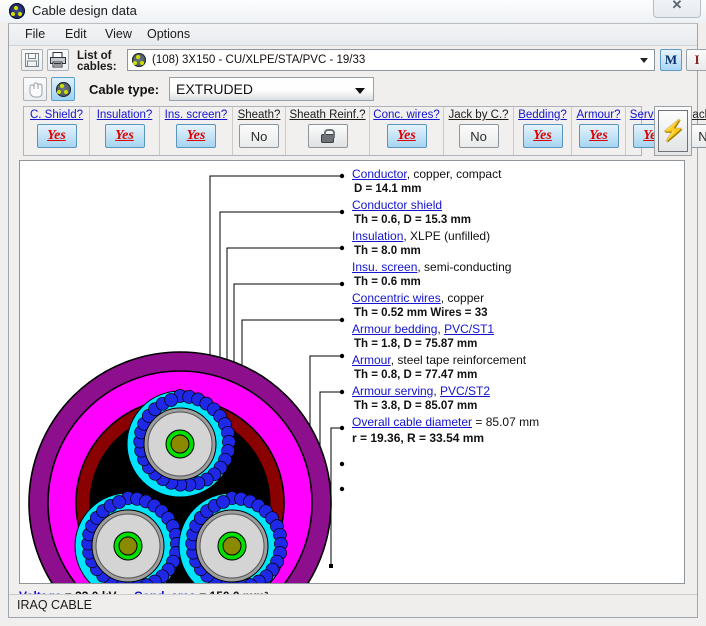 The image size is (706, 626). I want to click on legend-rest: , copper, so click(462, 298).